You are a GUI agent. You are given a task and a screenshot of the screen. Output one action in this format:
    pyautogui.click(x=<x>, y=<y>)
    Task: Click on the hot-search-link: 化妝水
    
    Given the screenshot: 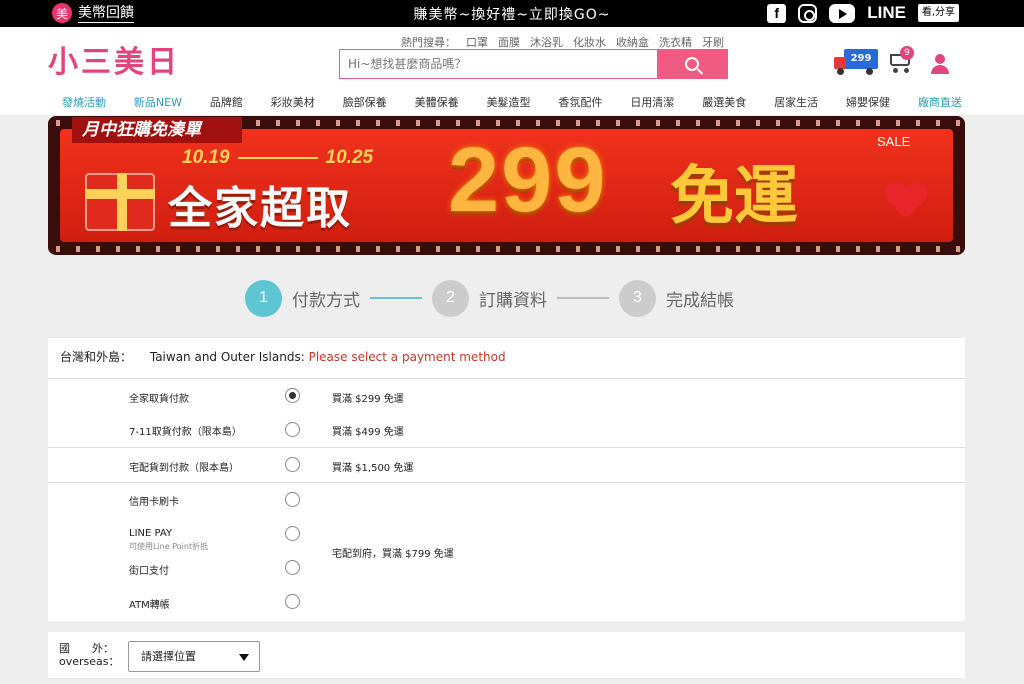 What is the action you would take?
    pyautogui.click(x=589, y=42)
    